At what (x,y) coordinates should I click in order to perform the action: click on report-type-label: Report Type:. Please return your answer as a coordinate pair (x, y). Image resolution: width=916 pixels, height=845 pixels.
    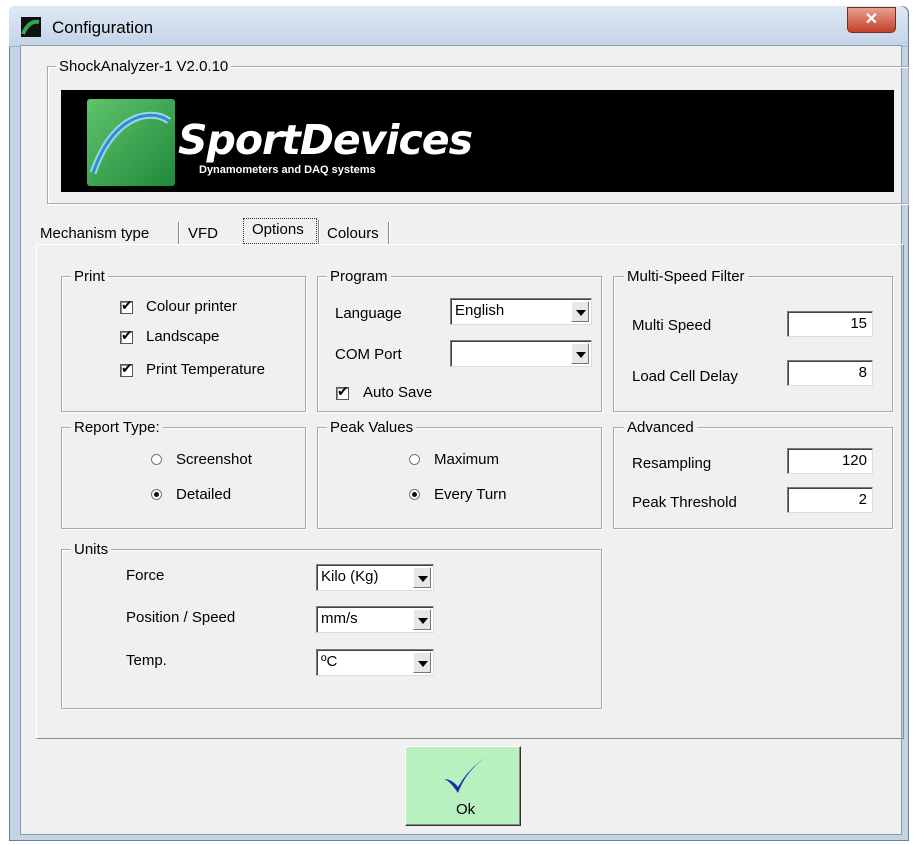
    Looking at the image, I should click on (117, 427).